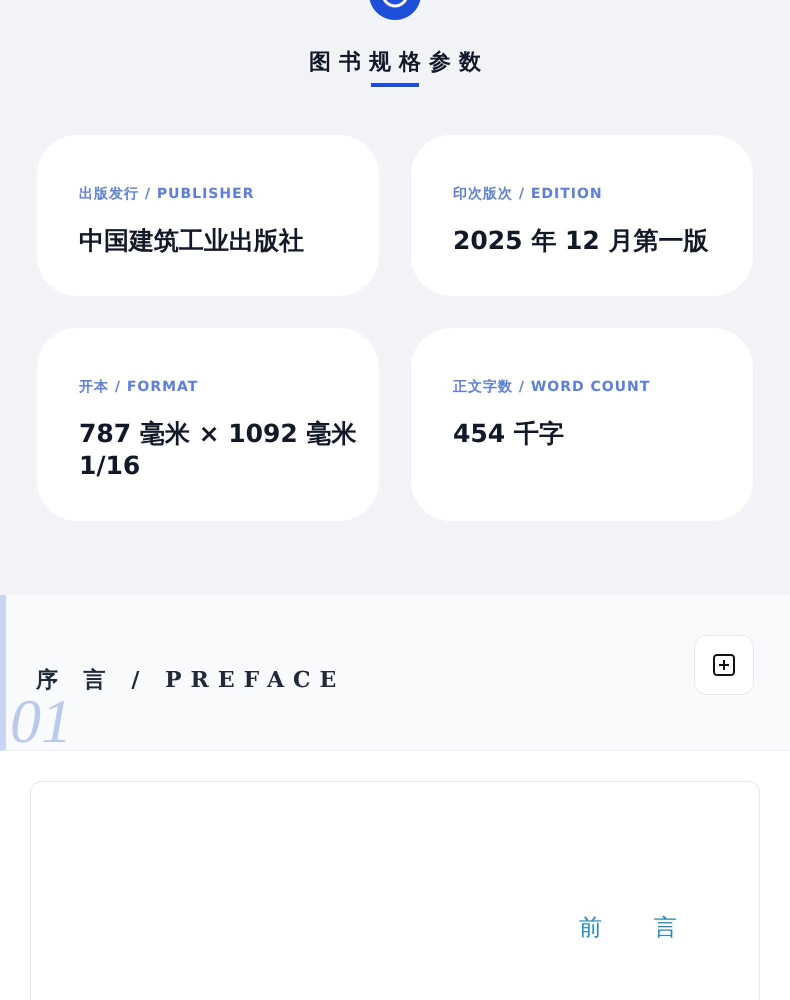  What do you see at coordinates (191, 680) in the screenshot?
I see `preface-title: 序 言 / PREFACE` at bounding box center [191, 680].